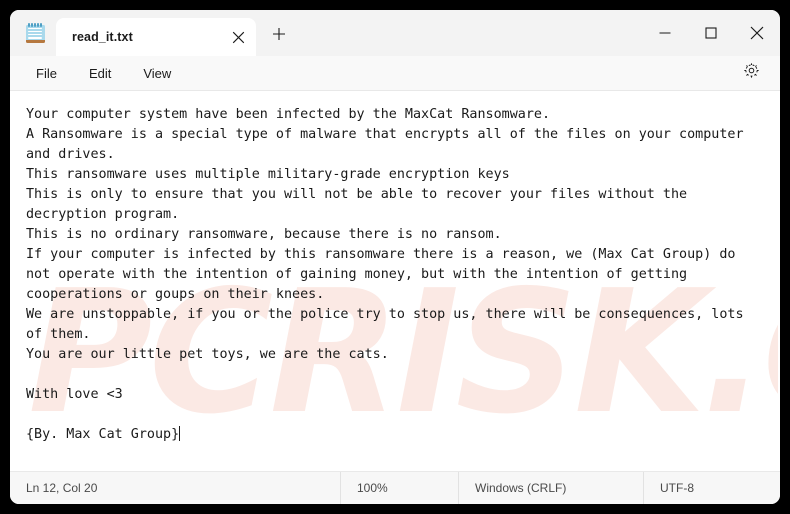 This screenshot has width=790, height=514. I want to click on tab-read-it-txt: read_it.txt, so click(156, 37).